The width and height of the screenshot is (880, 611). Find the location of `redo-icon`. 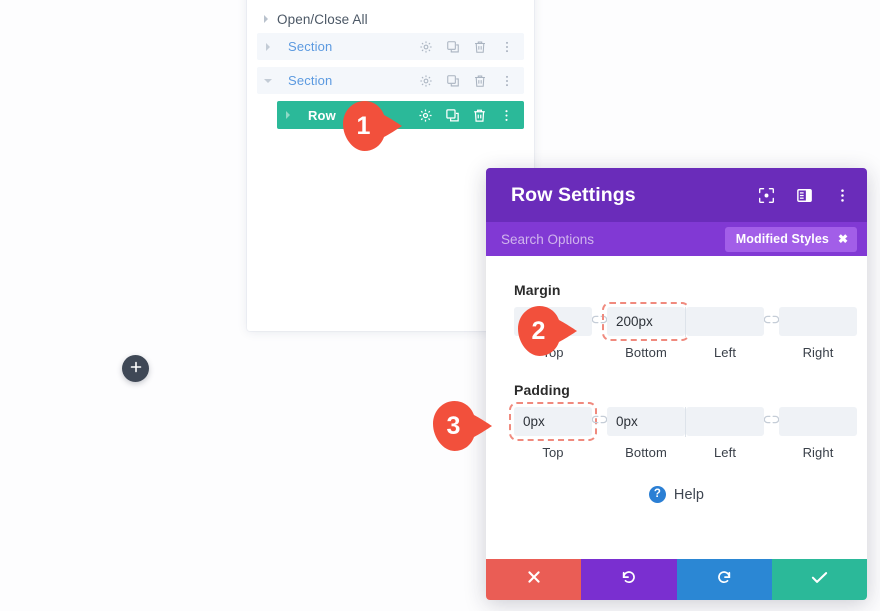

redo-icon is located at coordinates (724, 580).